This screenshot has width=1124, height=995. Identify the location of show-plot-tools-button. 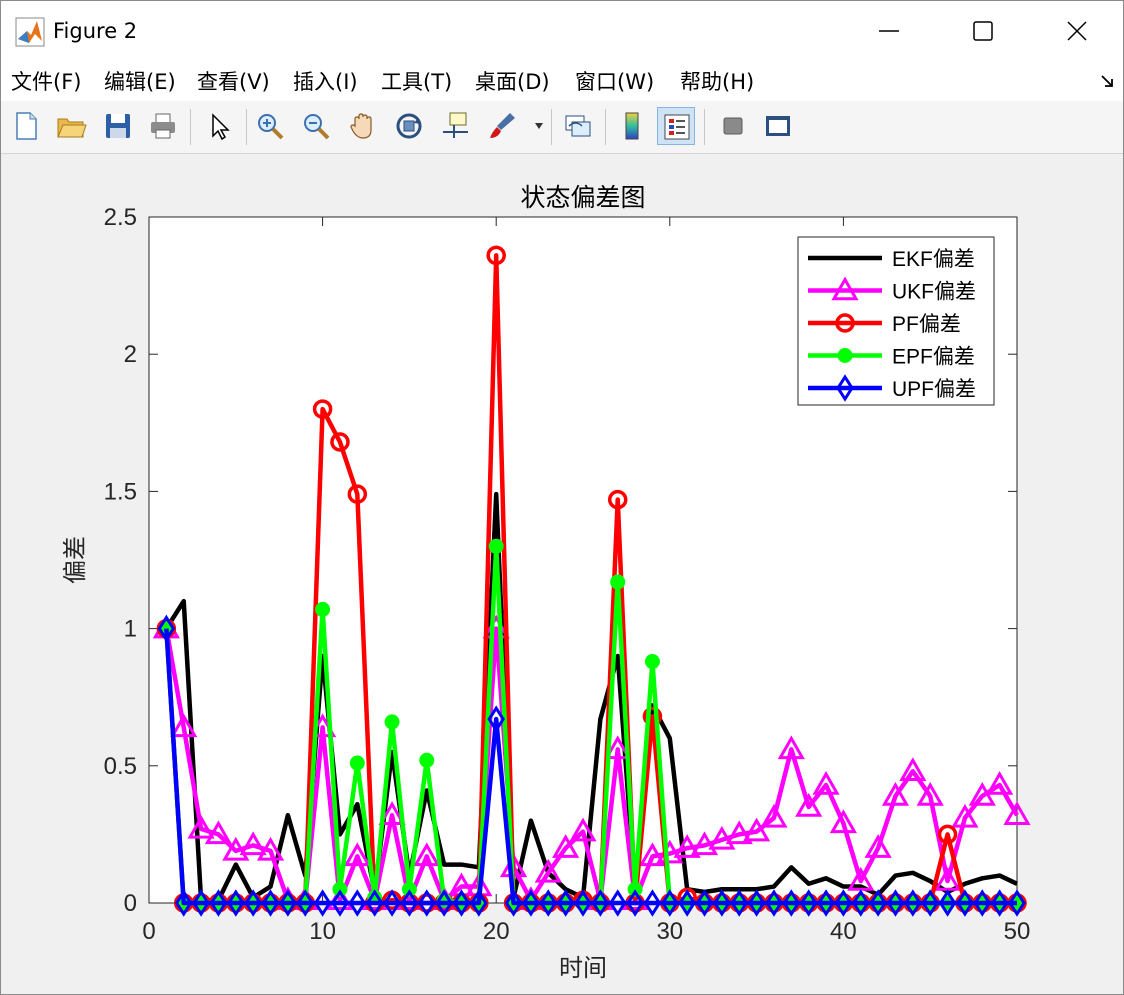
(778, 126).